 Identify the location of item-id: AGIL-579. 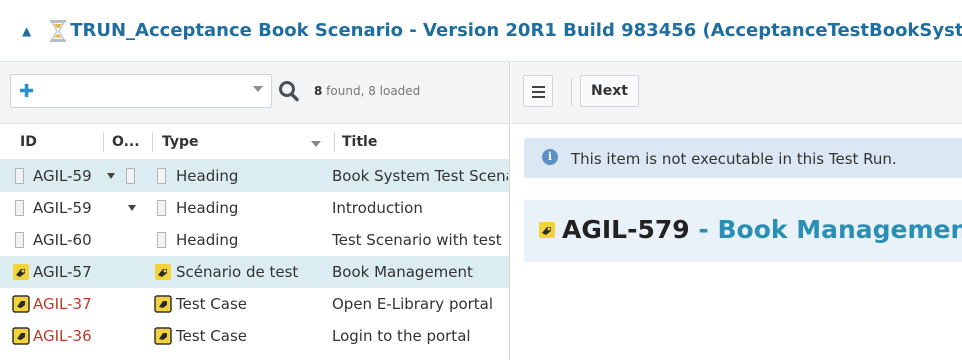
(626, 229).